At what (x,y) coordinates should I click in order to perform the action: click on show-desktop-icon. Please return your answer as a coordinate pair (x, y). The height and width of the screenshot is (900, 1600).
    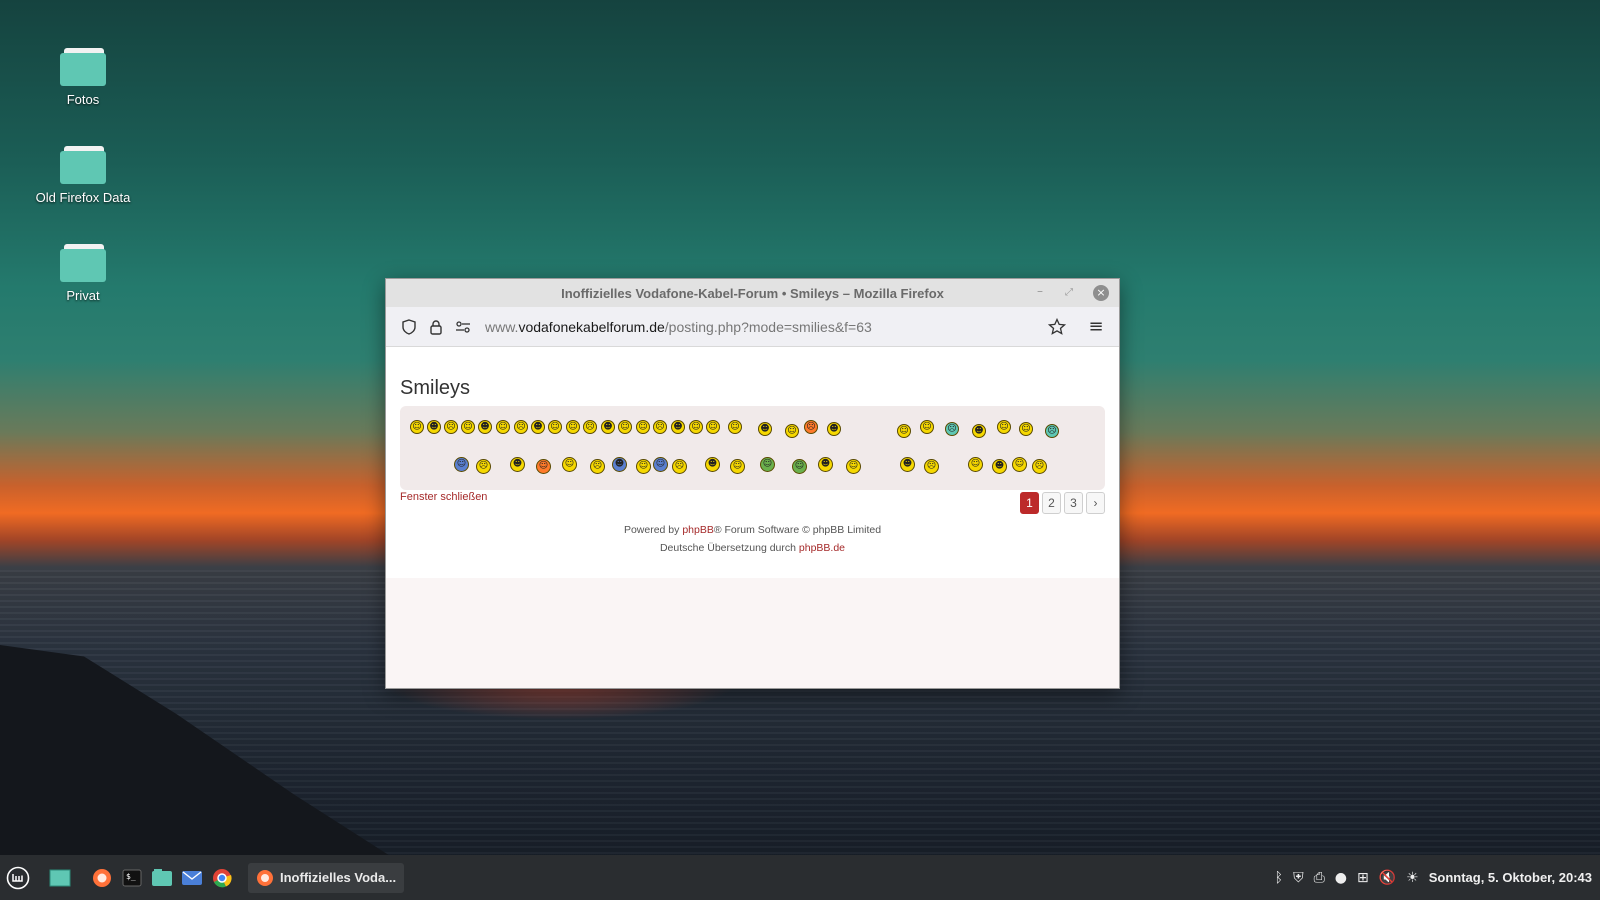
    Looking at the image, I should click on (60, 878).